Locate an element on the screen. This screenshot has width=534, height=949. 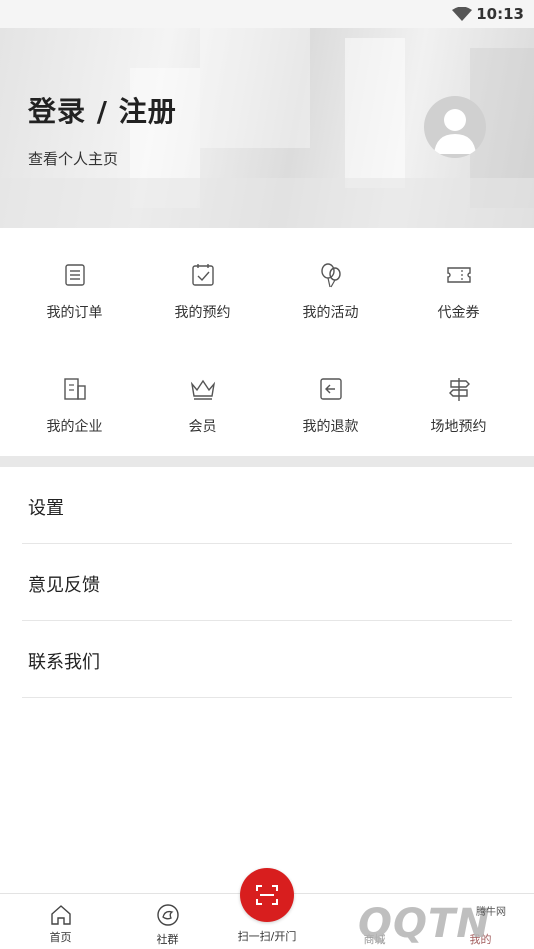
tab-label: 社群 is located at coordinates (167, 939).